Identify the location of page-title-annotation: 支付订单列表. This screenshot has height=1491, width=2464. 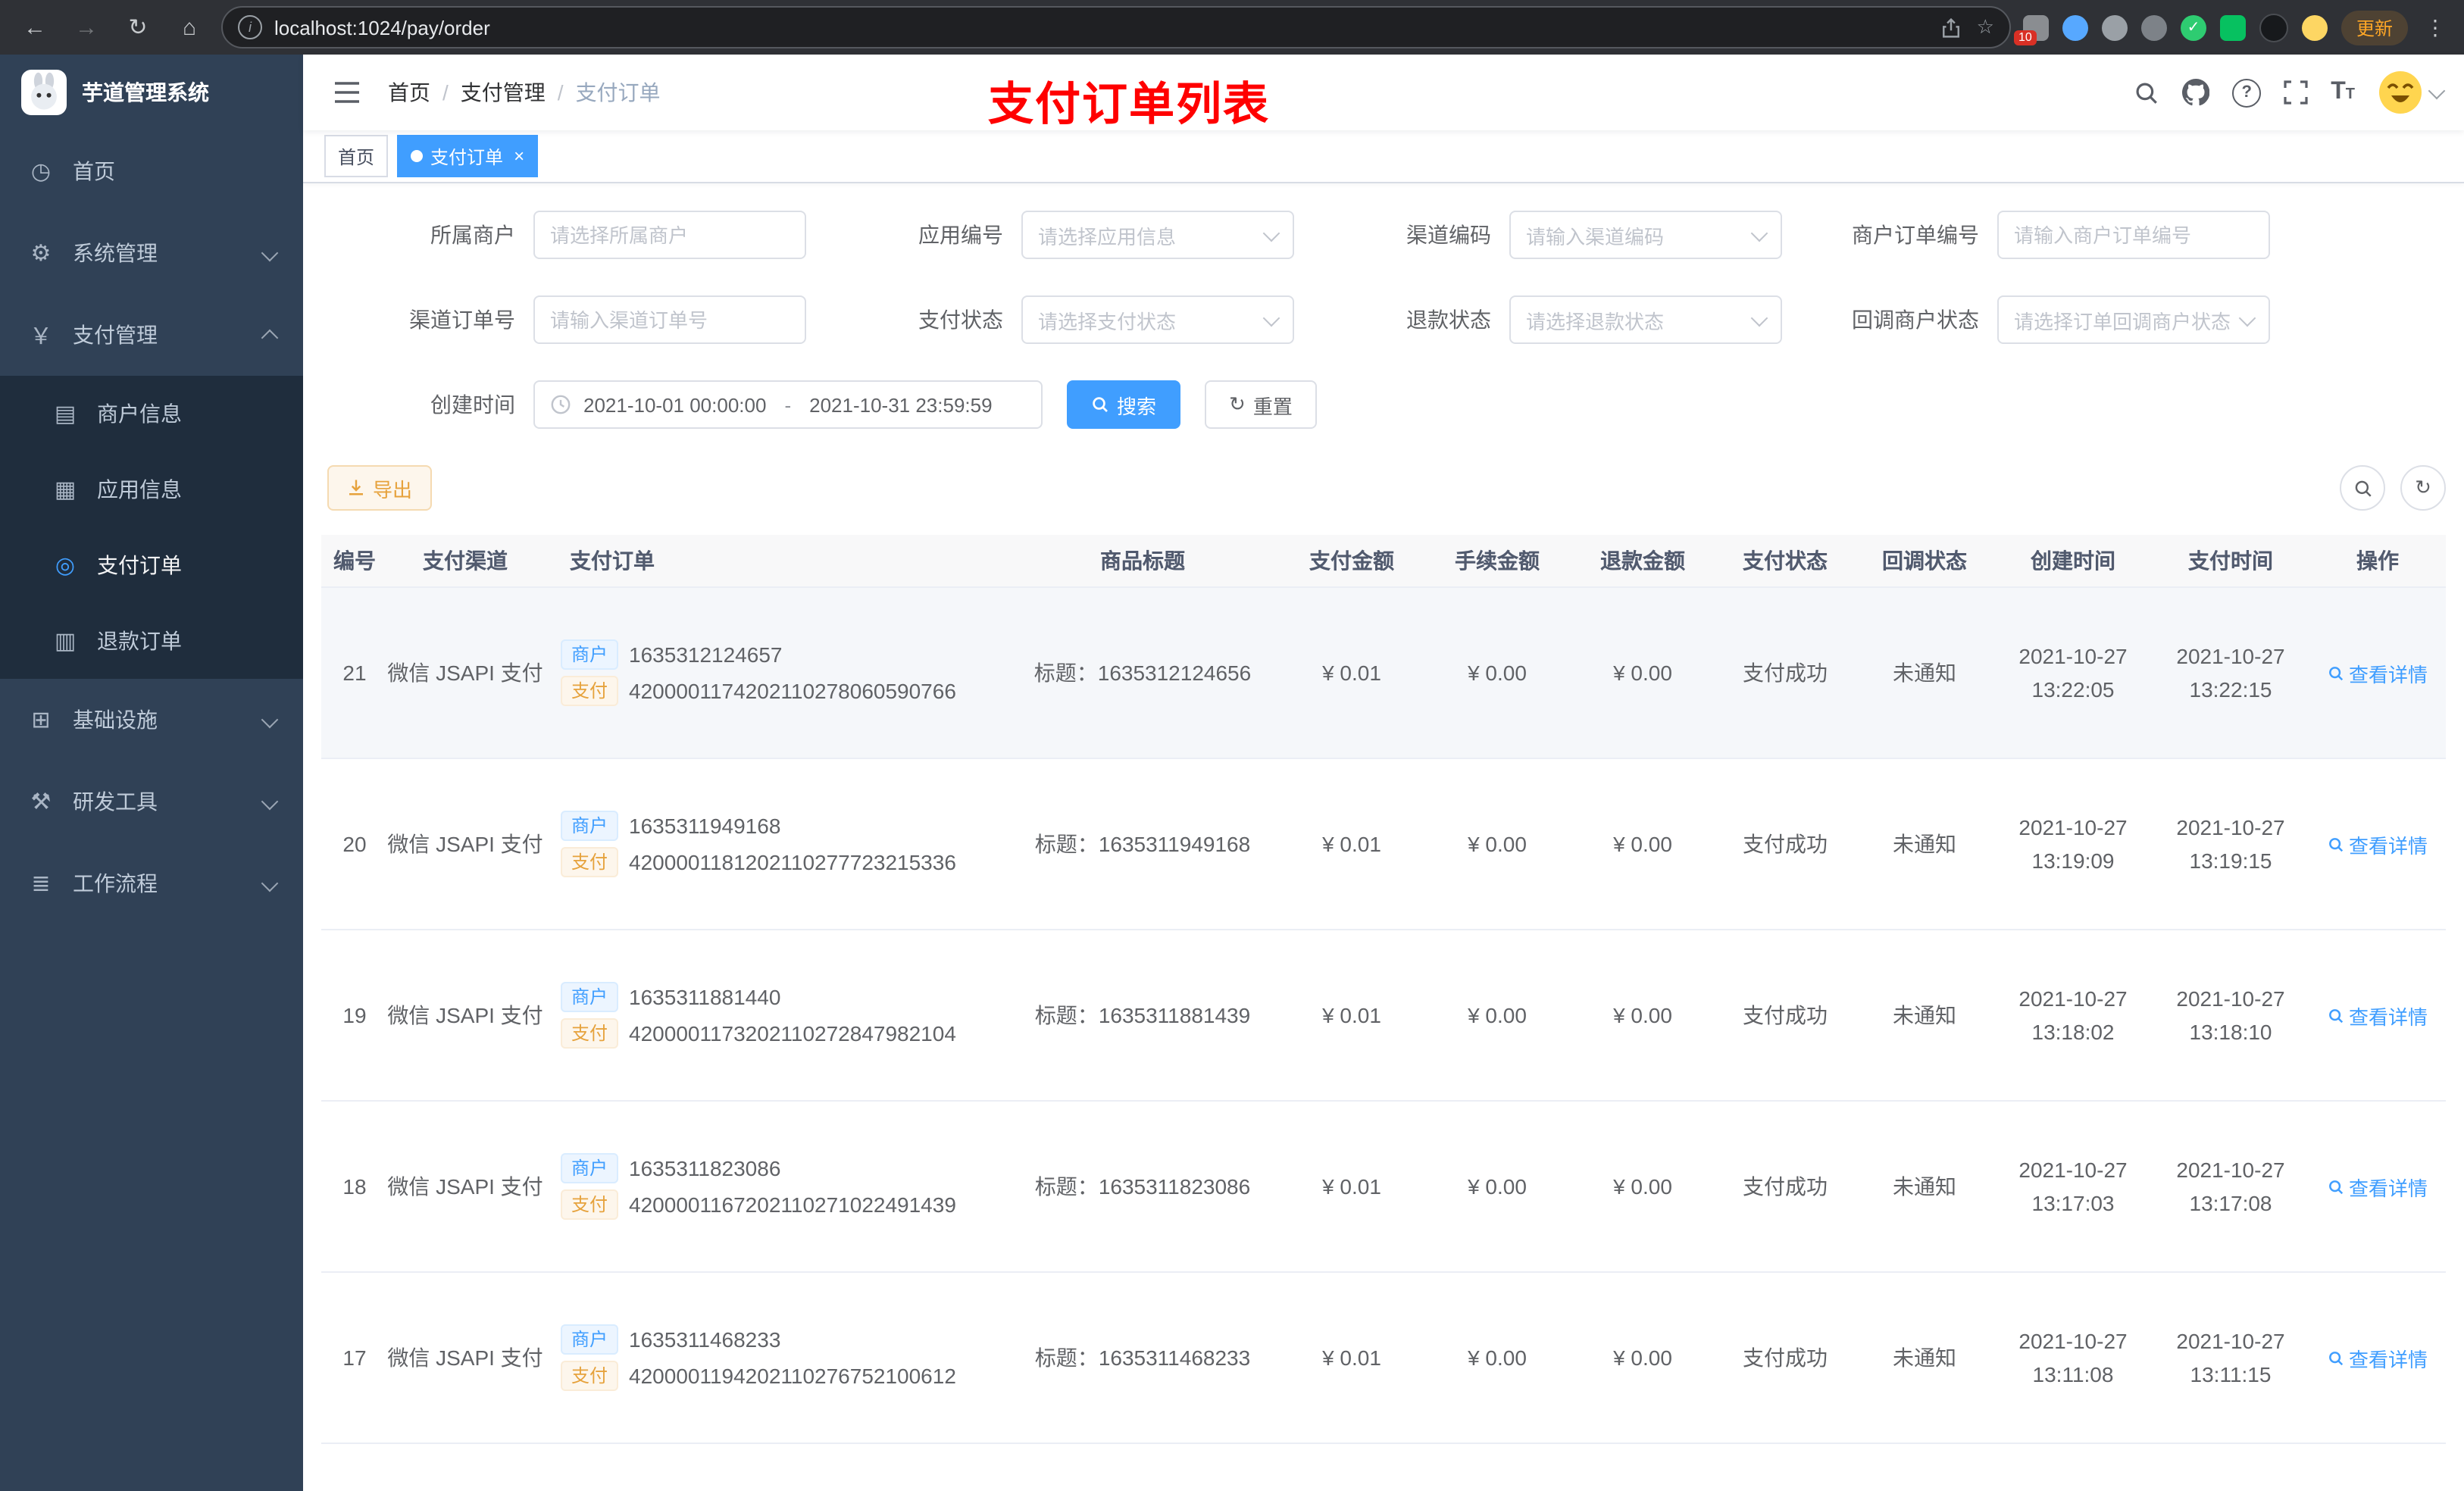
(1129, 105).